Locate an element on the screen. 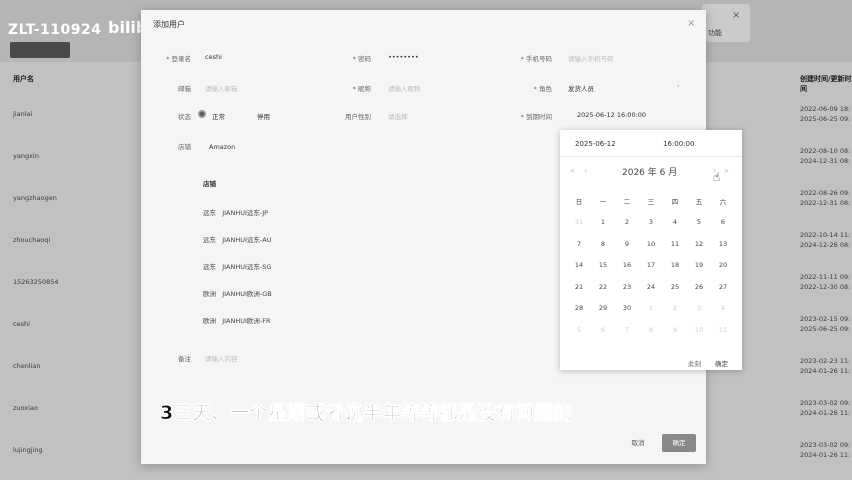  radio-normal-icon is located at coordinates (202, 114).